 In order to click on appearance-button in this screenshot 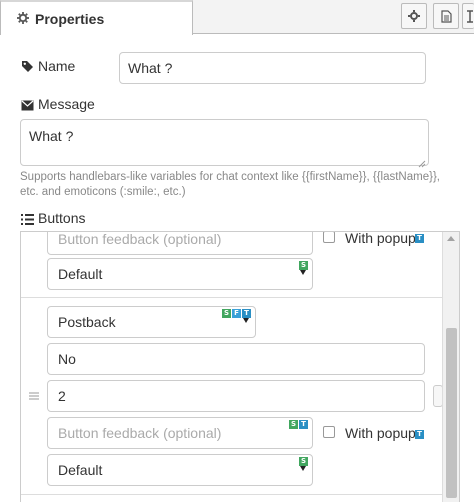, I will do `click(468, 16)`.